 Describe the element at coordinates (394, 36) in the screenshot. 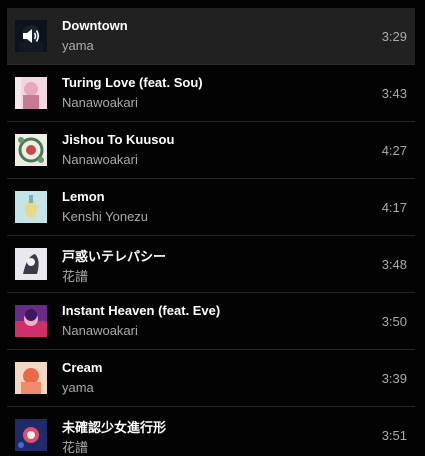

I see `track-duration: 3:29` at that location.